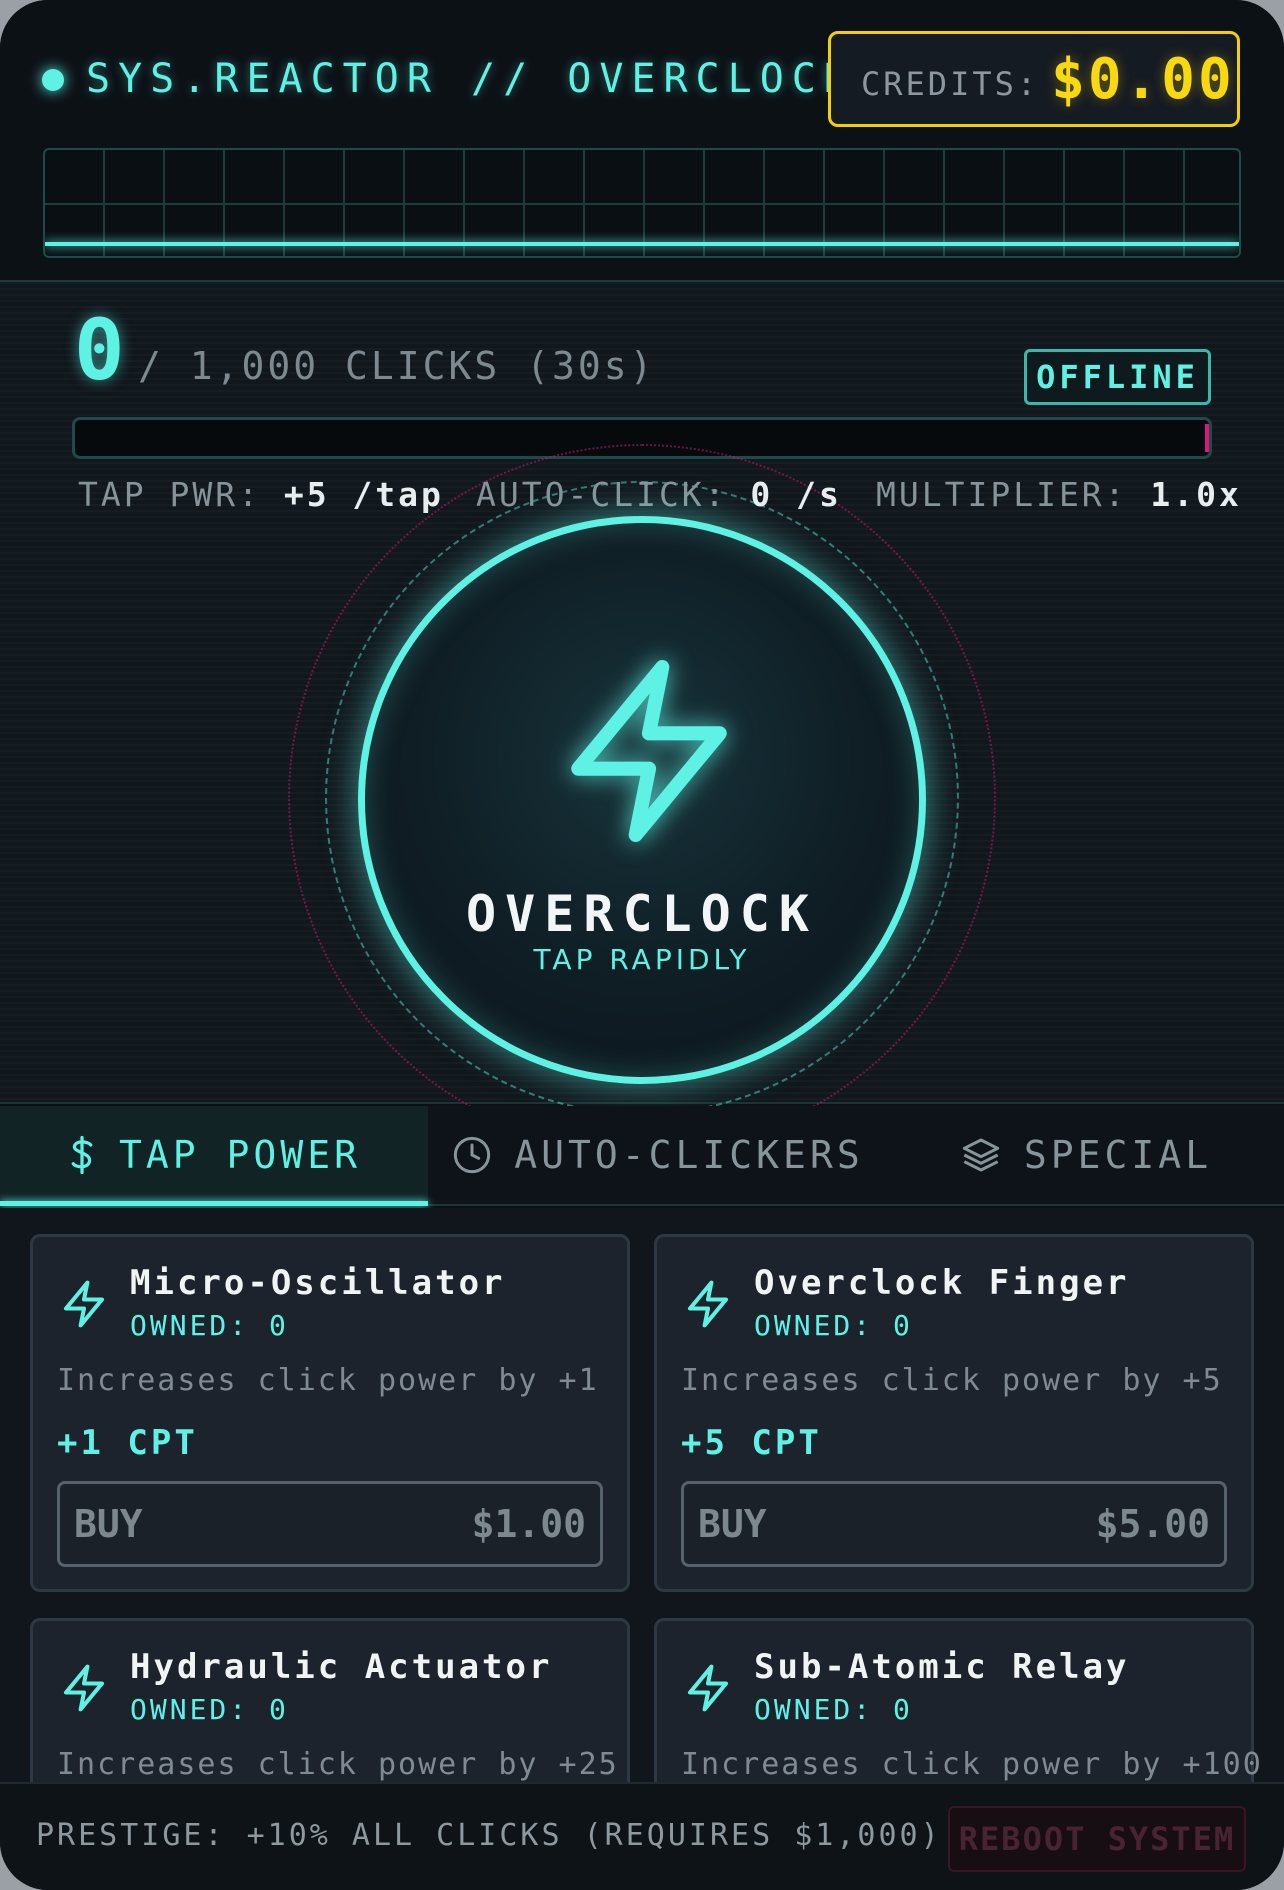 The image size is (1284, 1890). What do you see at coordinates (330, 1524) in the screenshot?
I see `buy-button: BUY $1.00` at bounding box center [330, 1524].